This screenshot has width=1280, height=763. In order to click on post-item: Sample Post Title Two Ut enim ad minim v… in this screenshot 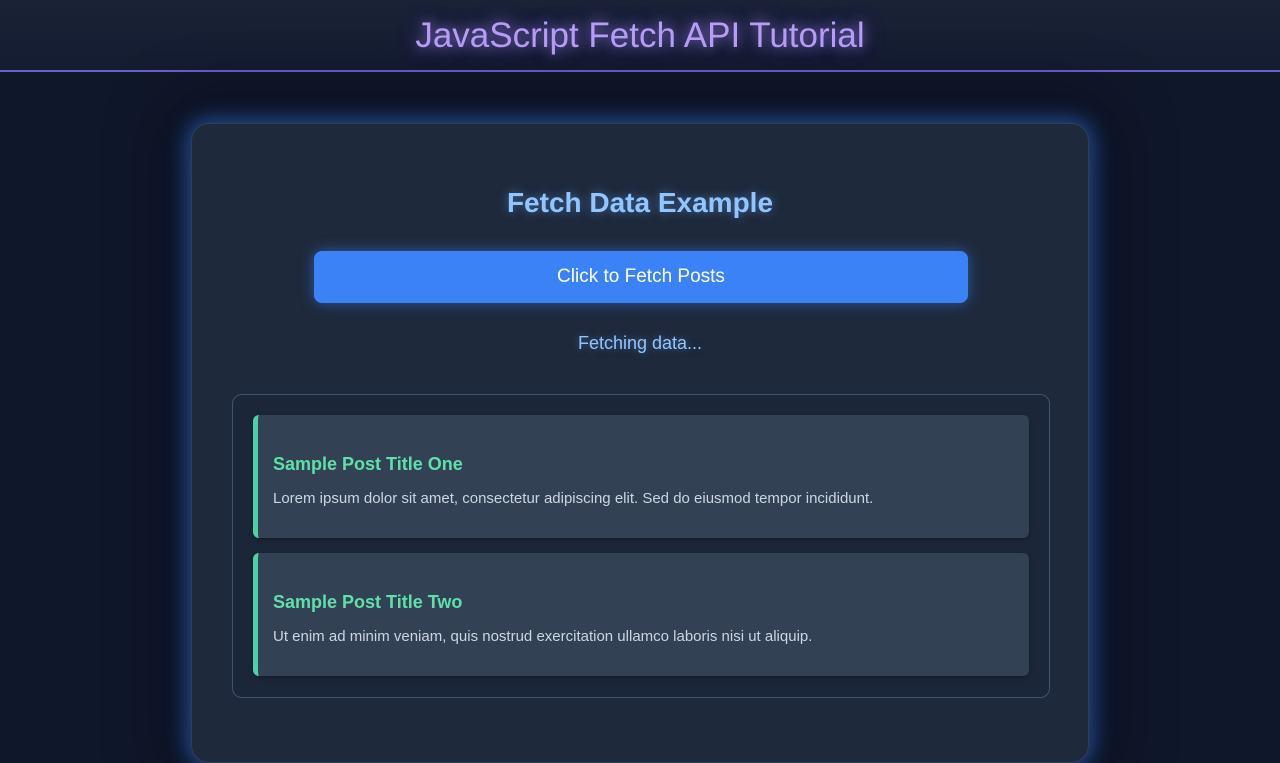, I will do `click(641, 614)`.